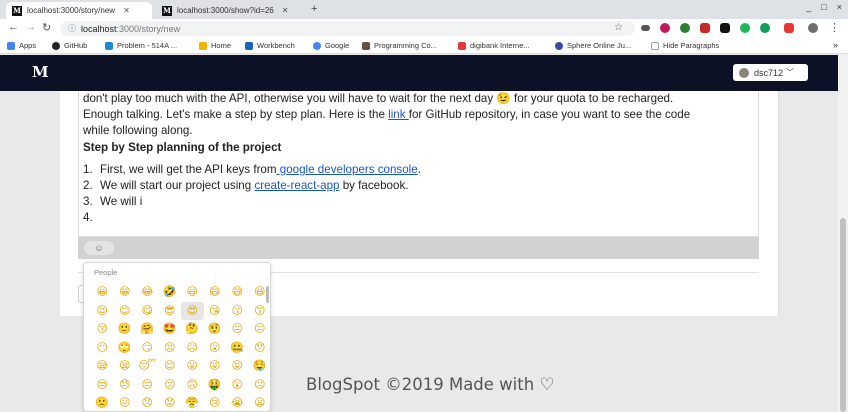 The image size is (848, 412). What do you see at coordinates (267, 294) in the screenshot?
I see `picker-scrollbar` at bounding box center [267, 294].